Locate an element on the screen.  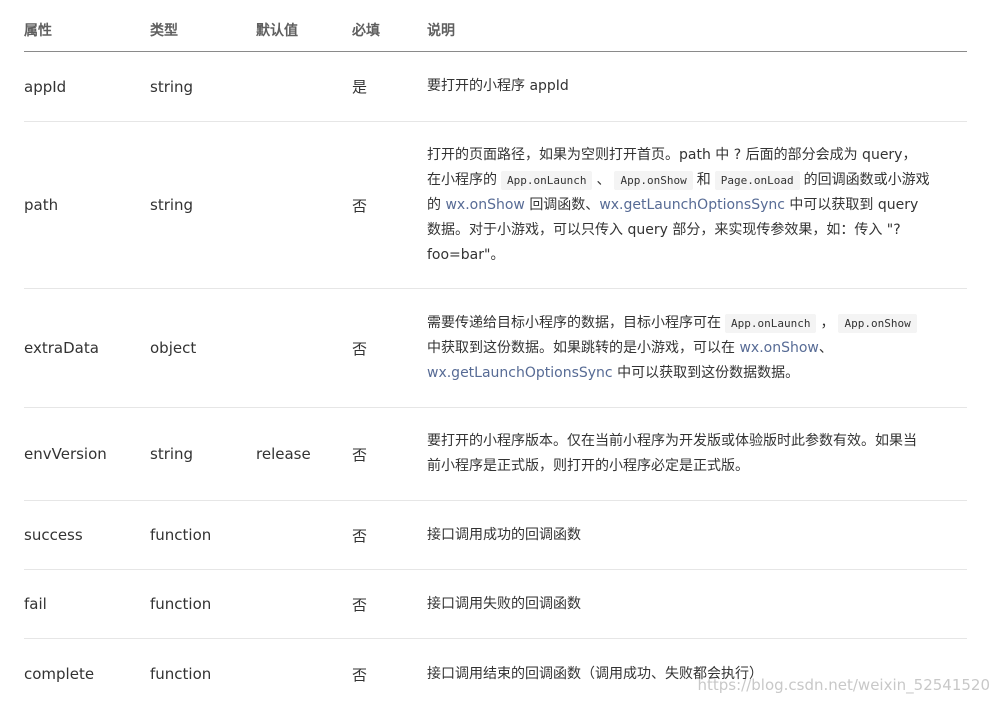
desc-text: 在小程序的 is located at coordinates (462, 179).